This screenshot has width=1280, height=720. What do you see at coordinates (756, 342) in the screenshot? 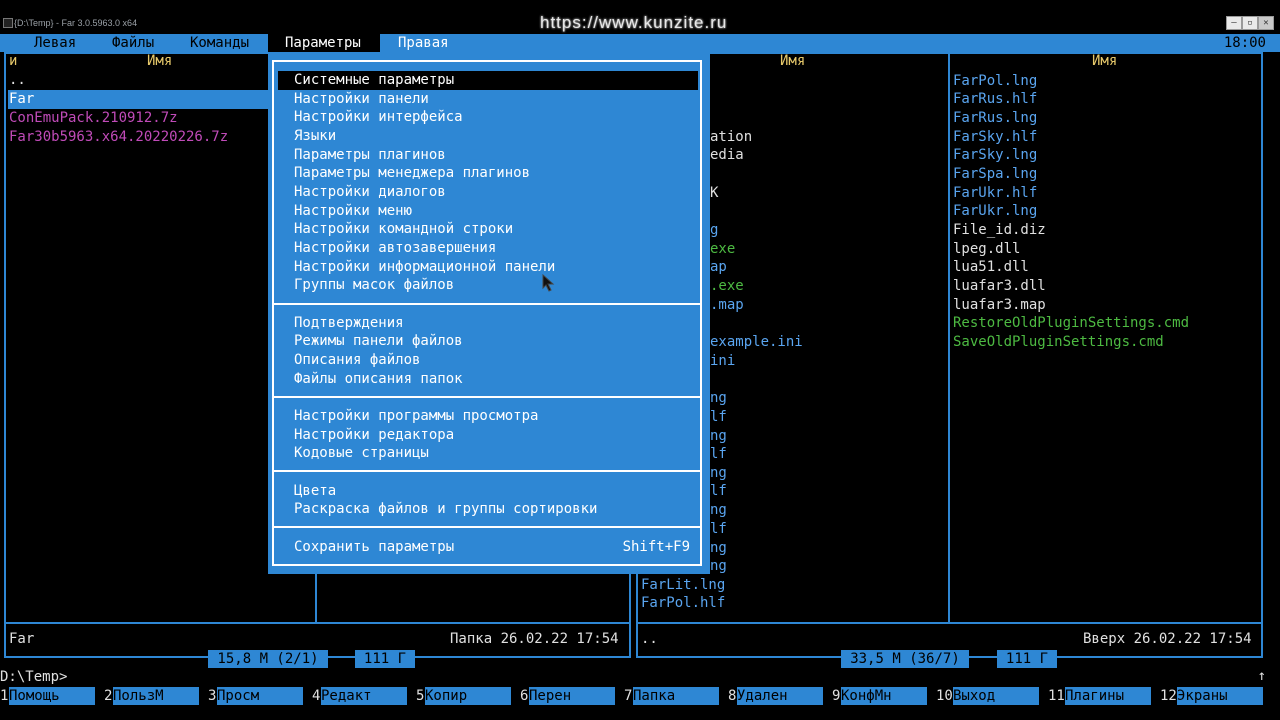
I see `file-row-fragment: example.ini` at bounding box center [756, 342].